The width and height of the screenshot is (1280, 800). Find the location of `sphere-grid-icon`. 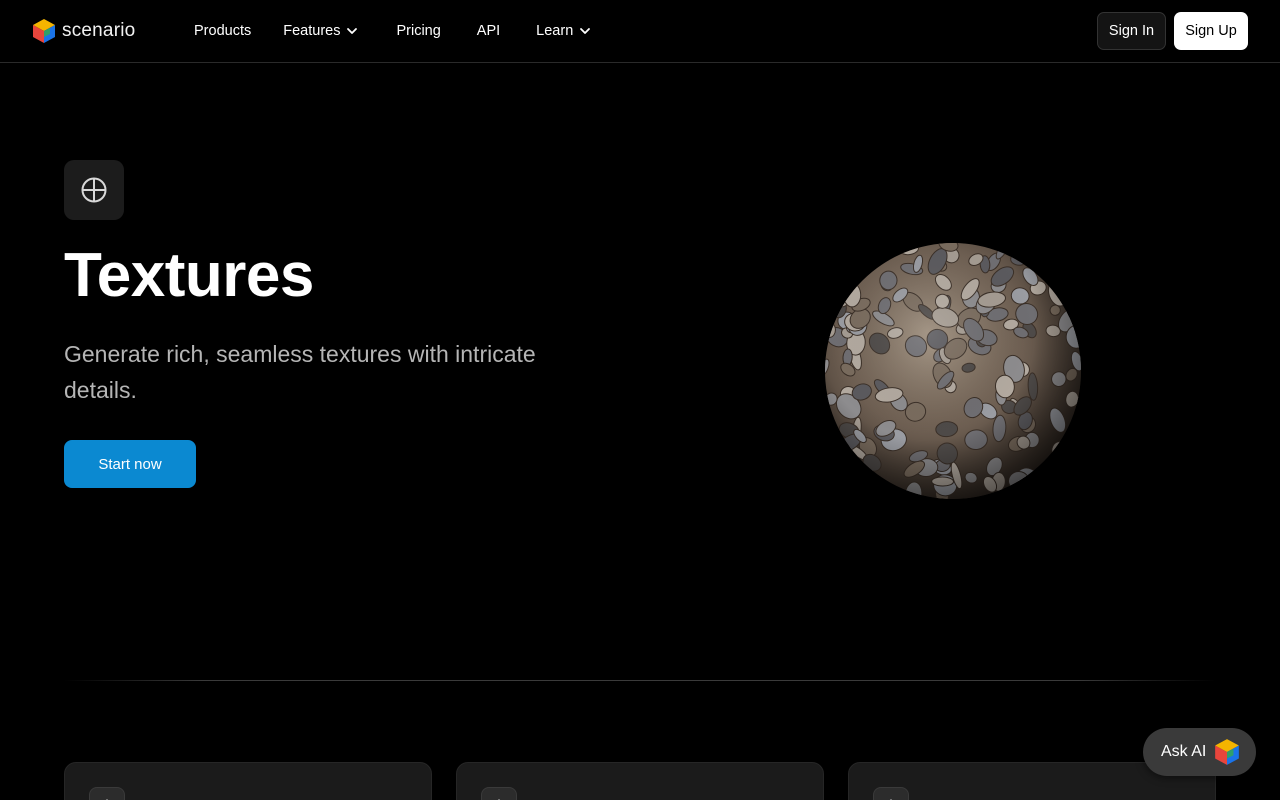

sphere-grid-icon is located at coordinates (94, 190).